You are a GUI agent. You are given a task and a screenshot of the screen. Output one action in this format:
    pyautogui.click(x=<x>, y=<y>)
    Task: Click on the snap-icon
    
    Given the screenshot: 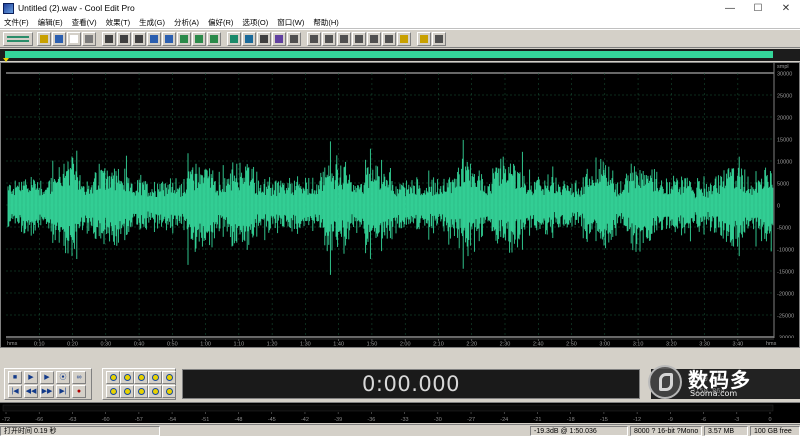 What is the action you would take?
    pyautogui.click(x=214, y=39)
    